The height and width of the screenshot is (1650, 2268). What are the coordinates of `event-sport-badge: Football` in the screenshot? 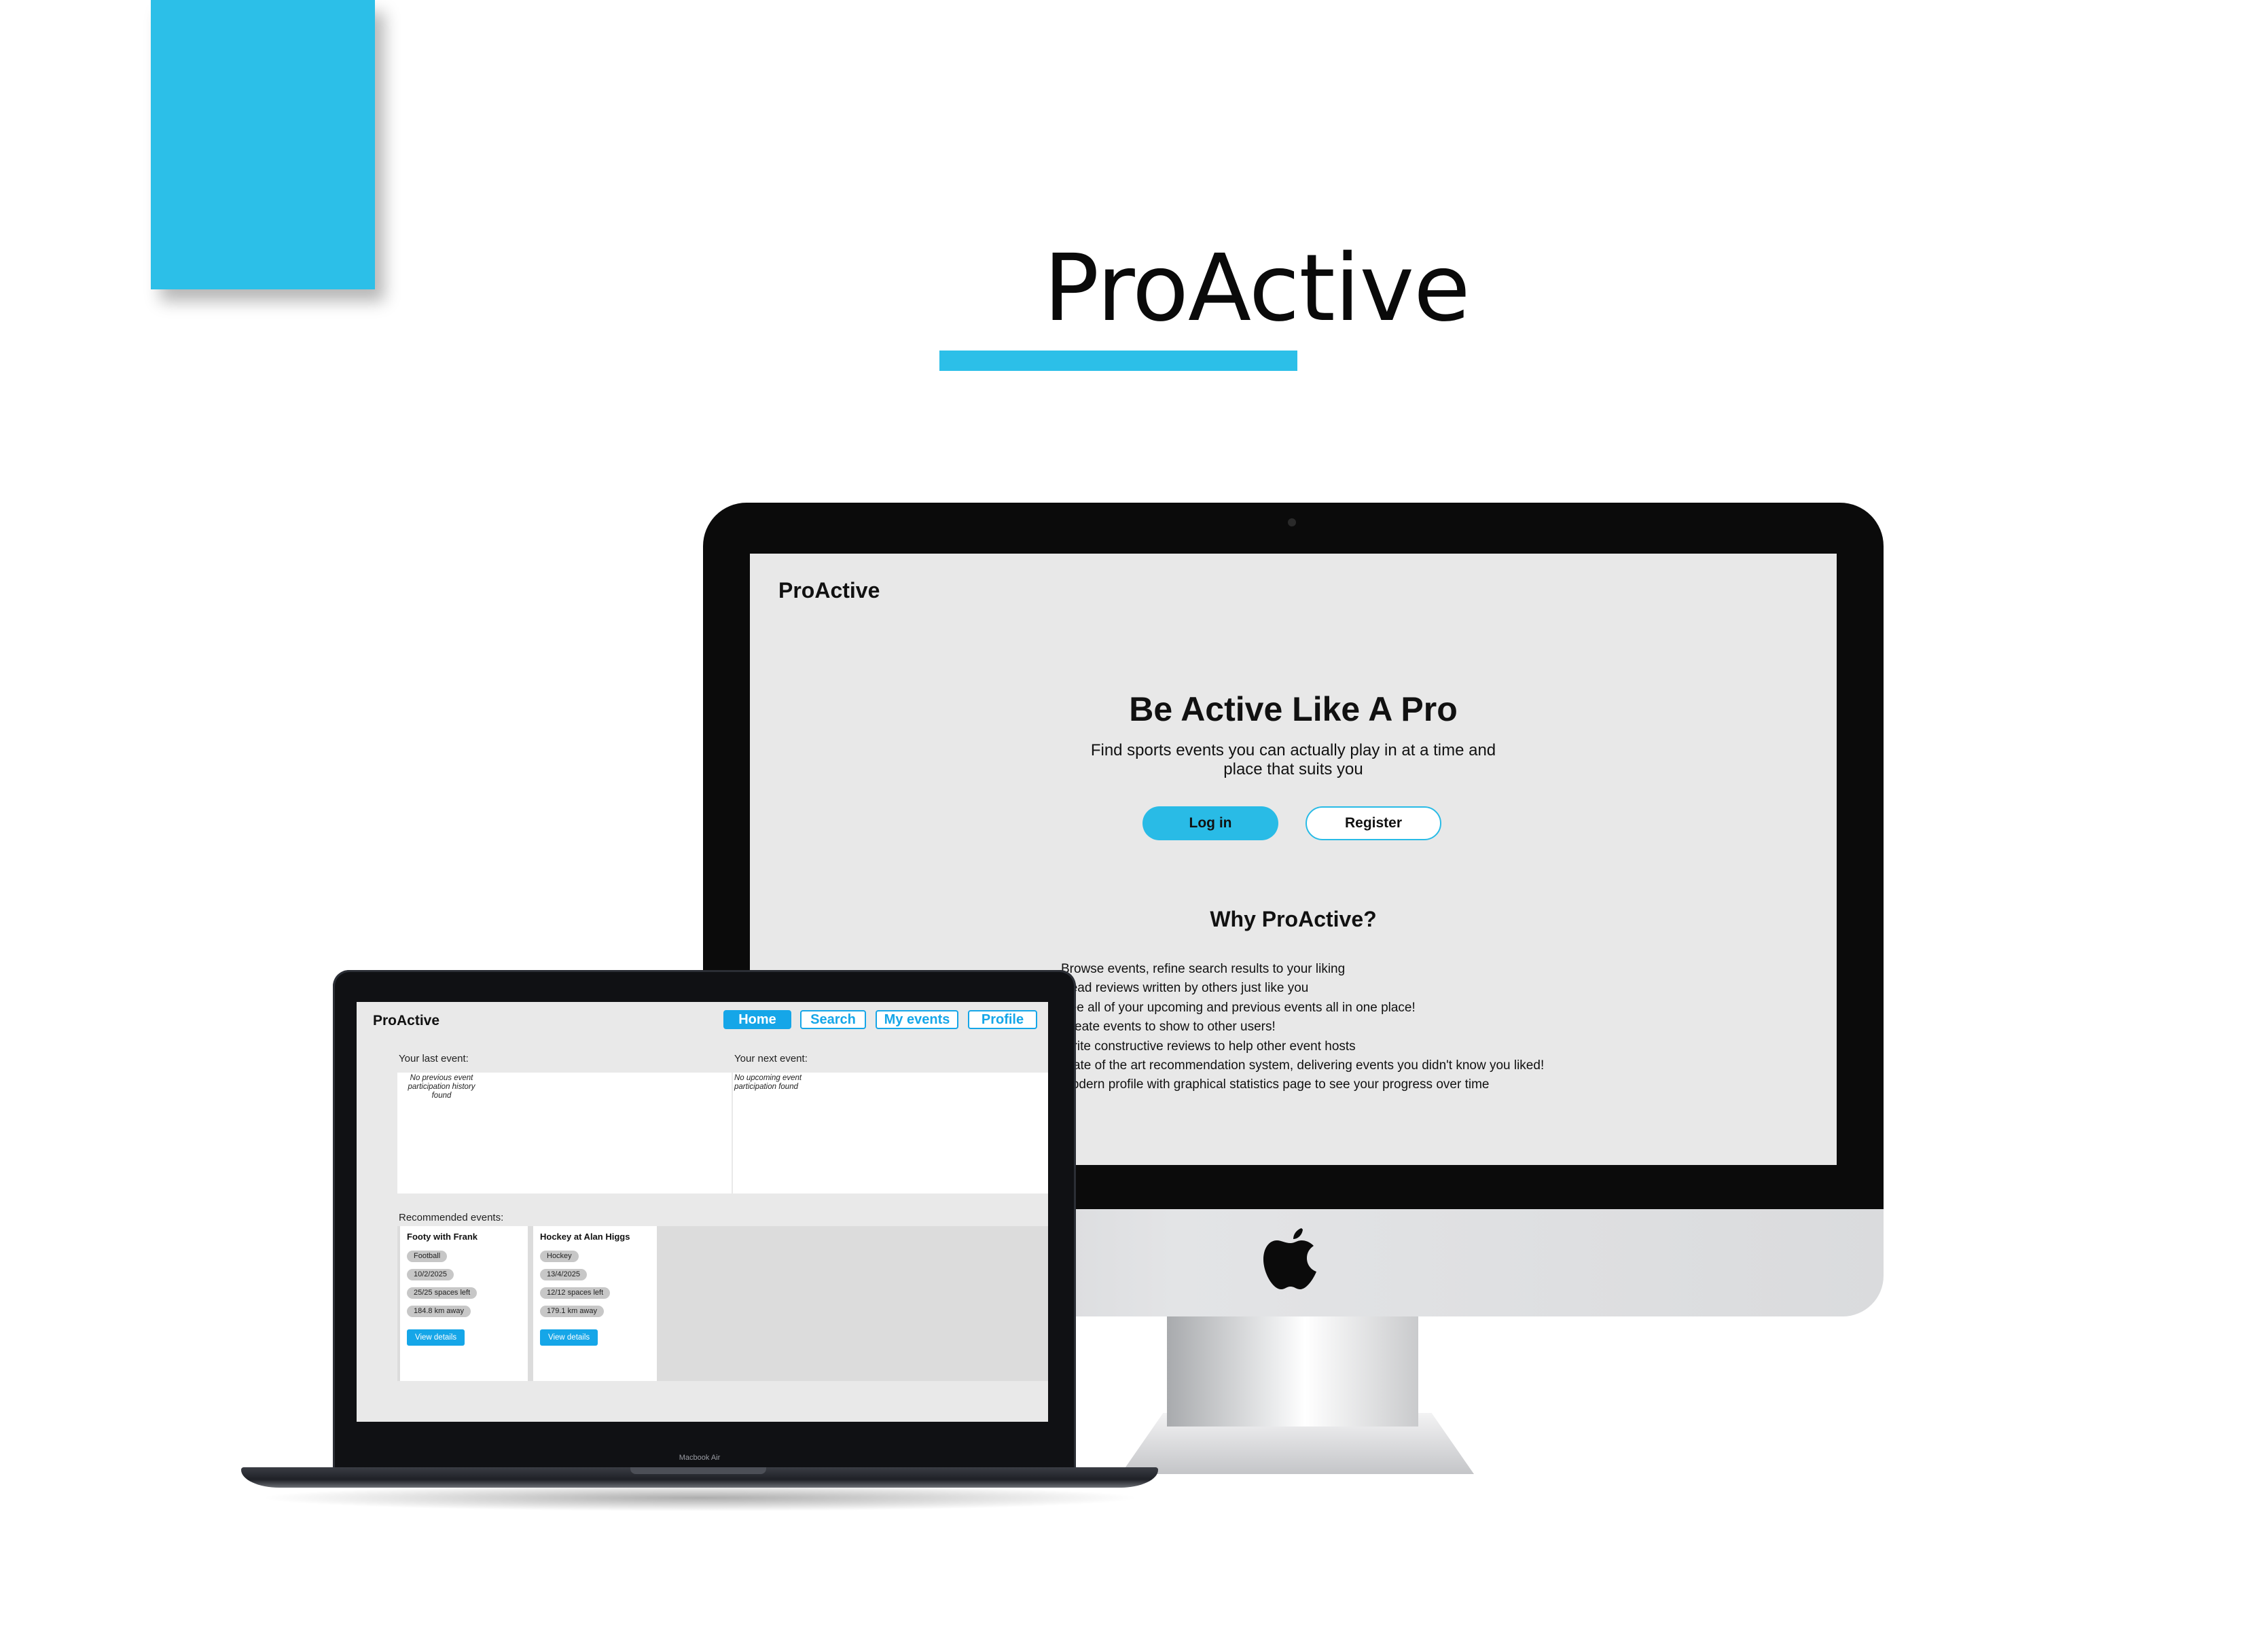 It's located at (427, 1256).